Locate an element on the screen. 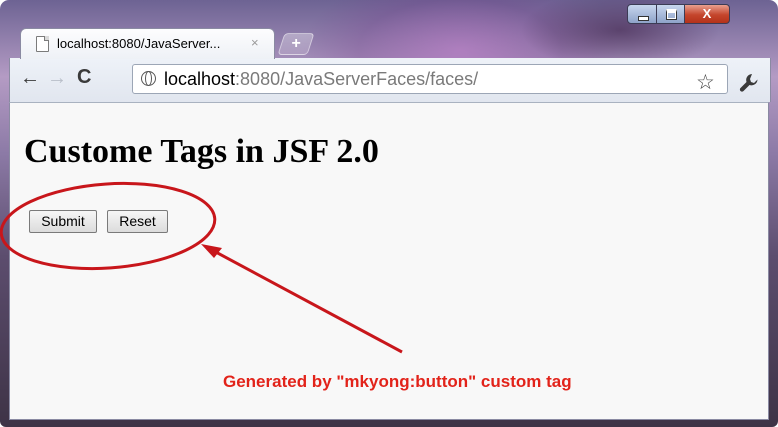  address-text: localhost:8080/JavaServerFaces/faces/ is located at coordinates (321, 79).